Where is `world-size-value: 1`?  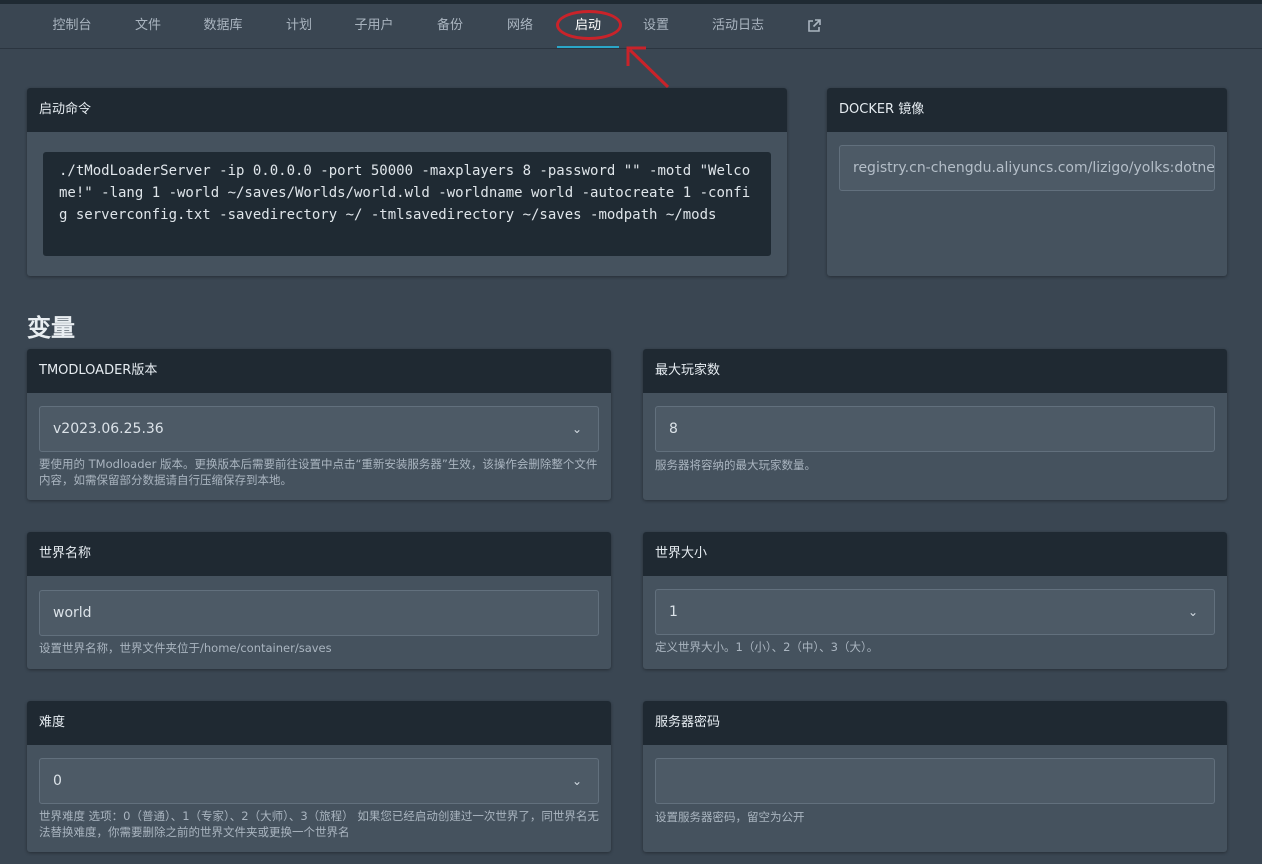 world-size-value: 1 is located at coordinates (673, 612).